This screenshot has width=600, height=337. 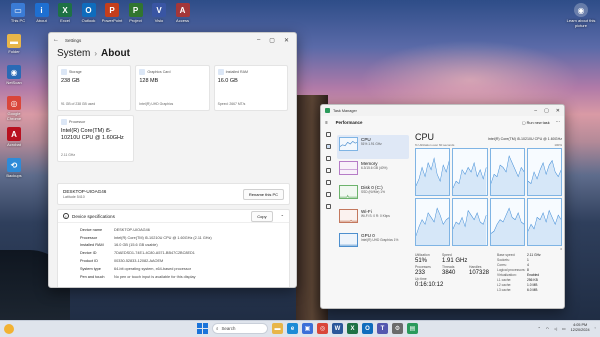 What do you see at coordinates (94, 88) in the screenshot?
I see `storage-card: Storage 238 GB 91 GB of 238 GB used` at bounding box center [94, 88].